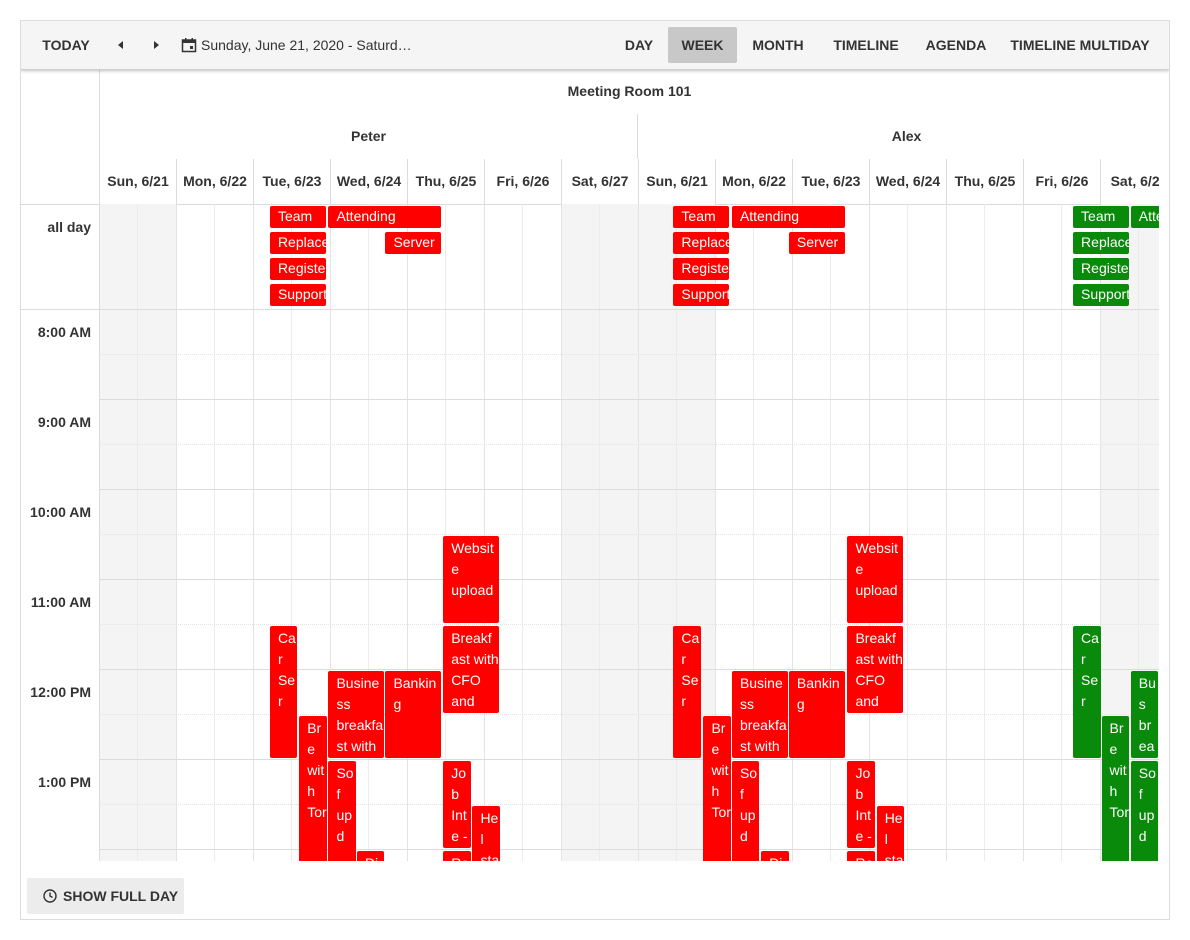  I want to click on people-header-row: Peter Alex, so click(590, 137).